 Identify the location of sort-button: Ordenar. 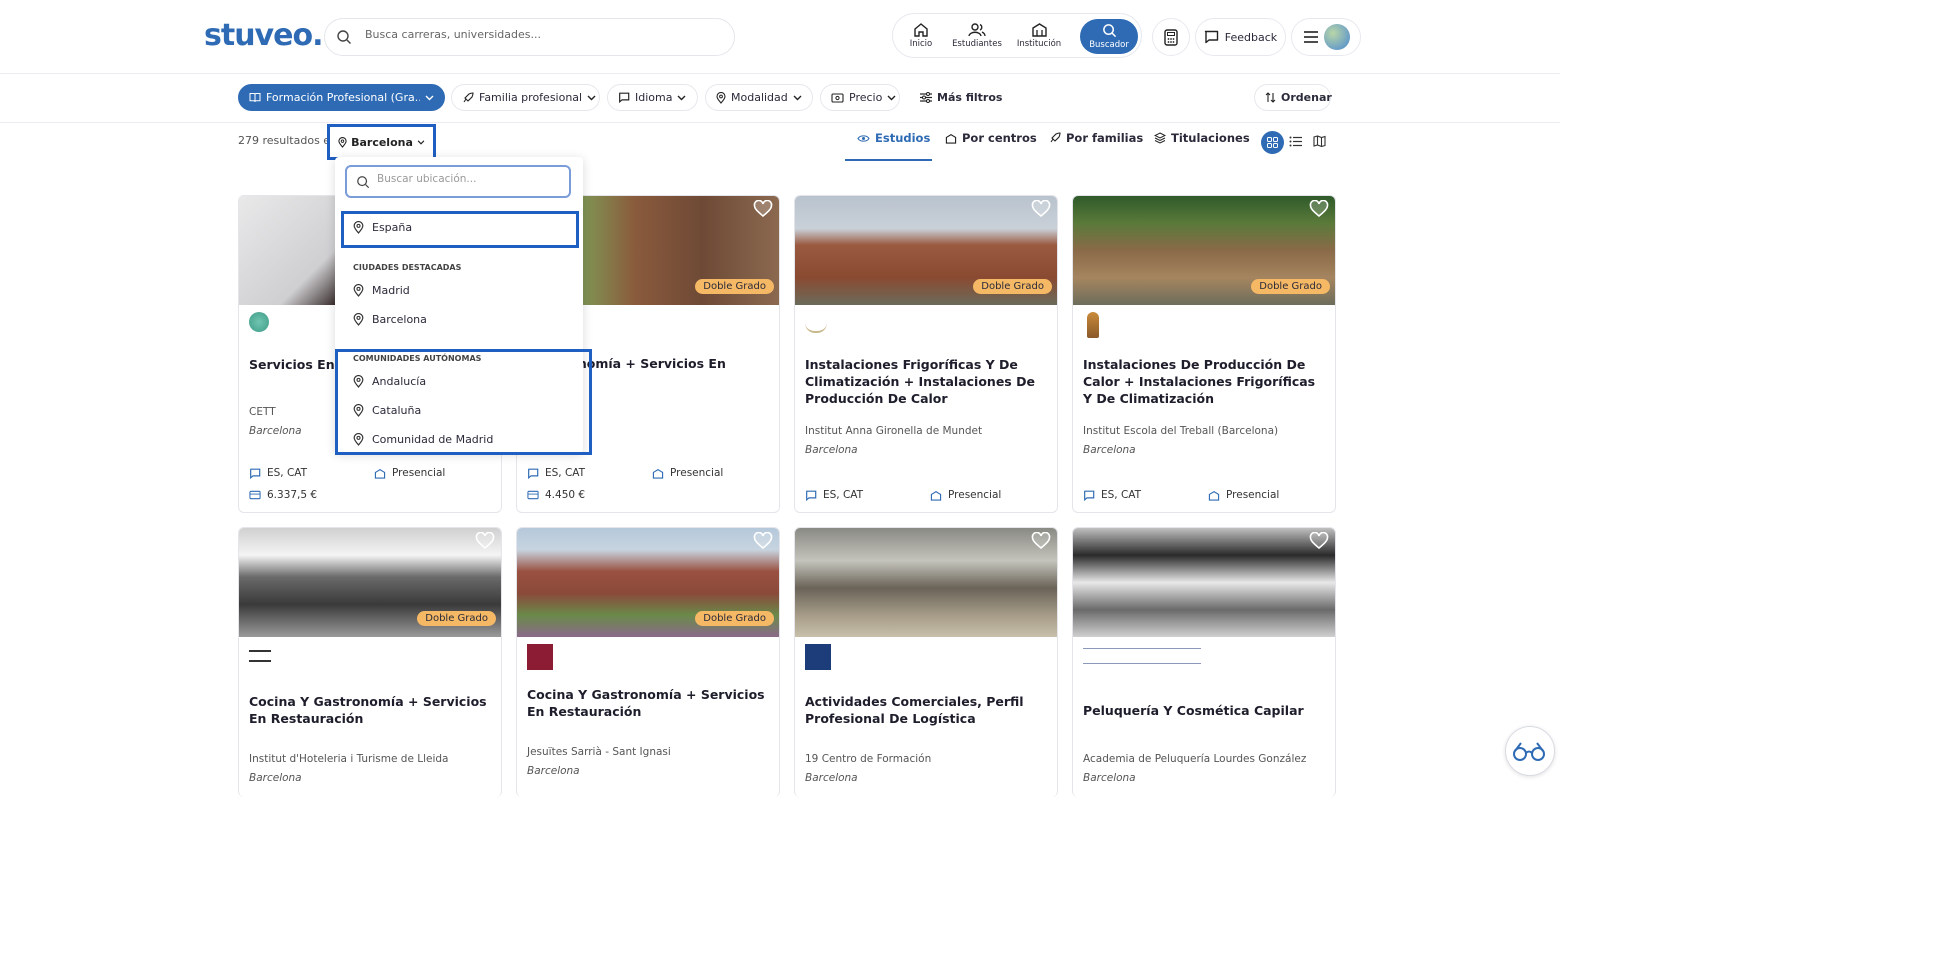
(1293, 97).